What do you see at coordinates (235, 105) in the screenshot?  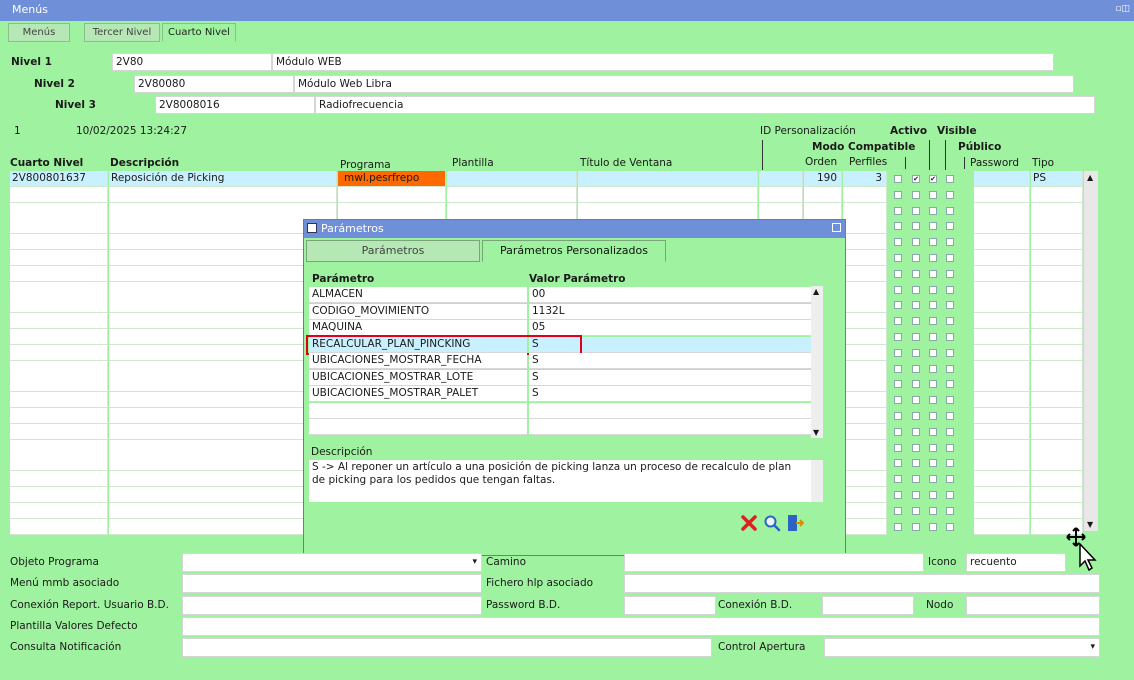 I see `nivel3-code-field: 2V8008016` at bounding box center [235, 105].